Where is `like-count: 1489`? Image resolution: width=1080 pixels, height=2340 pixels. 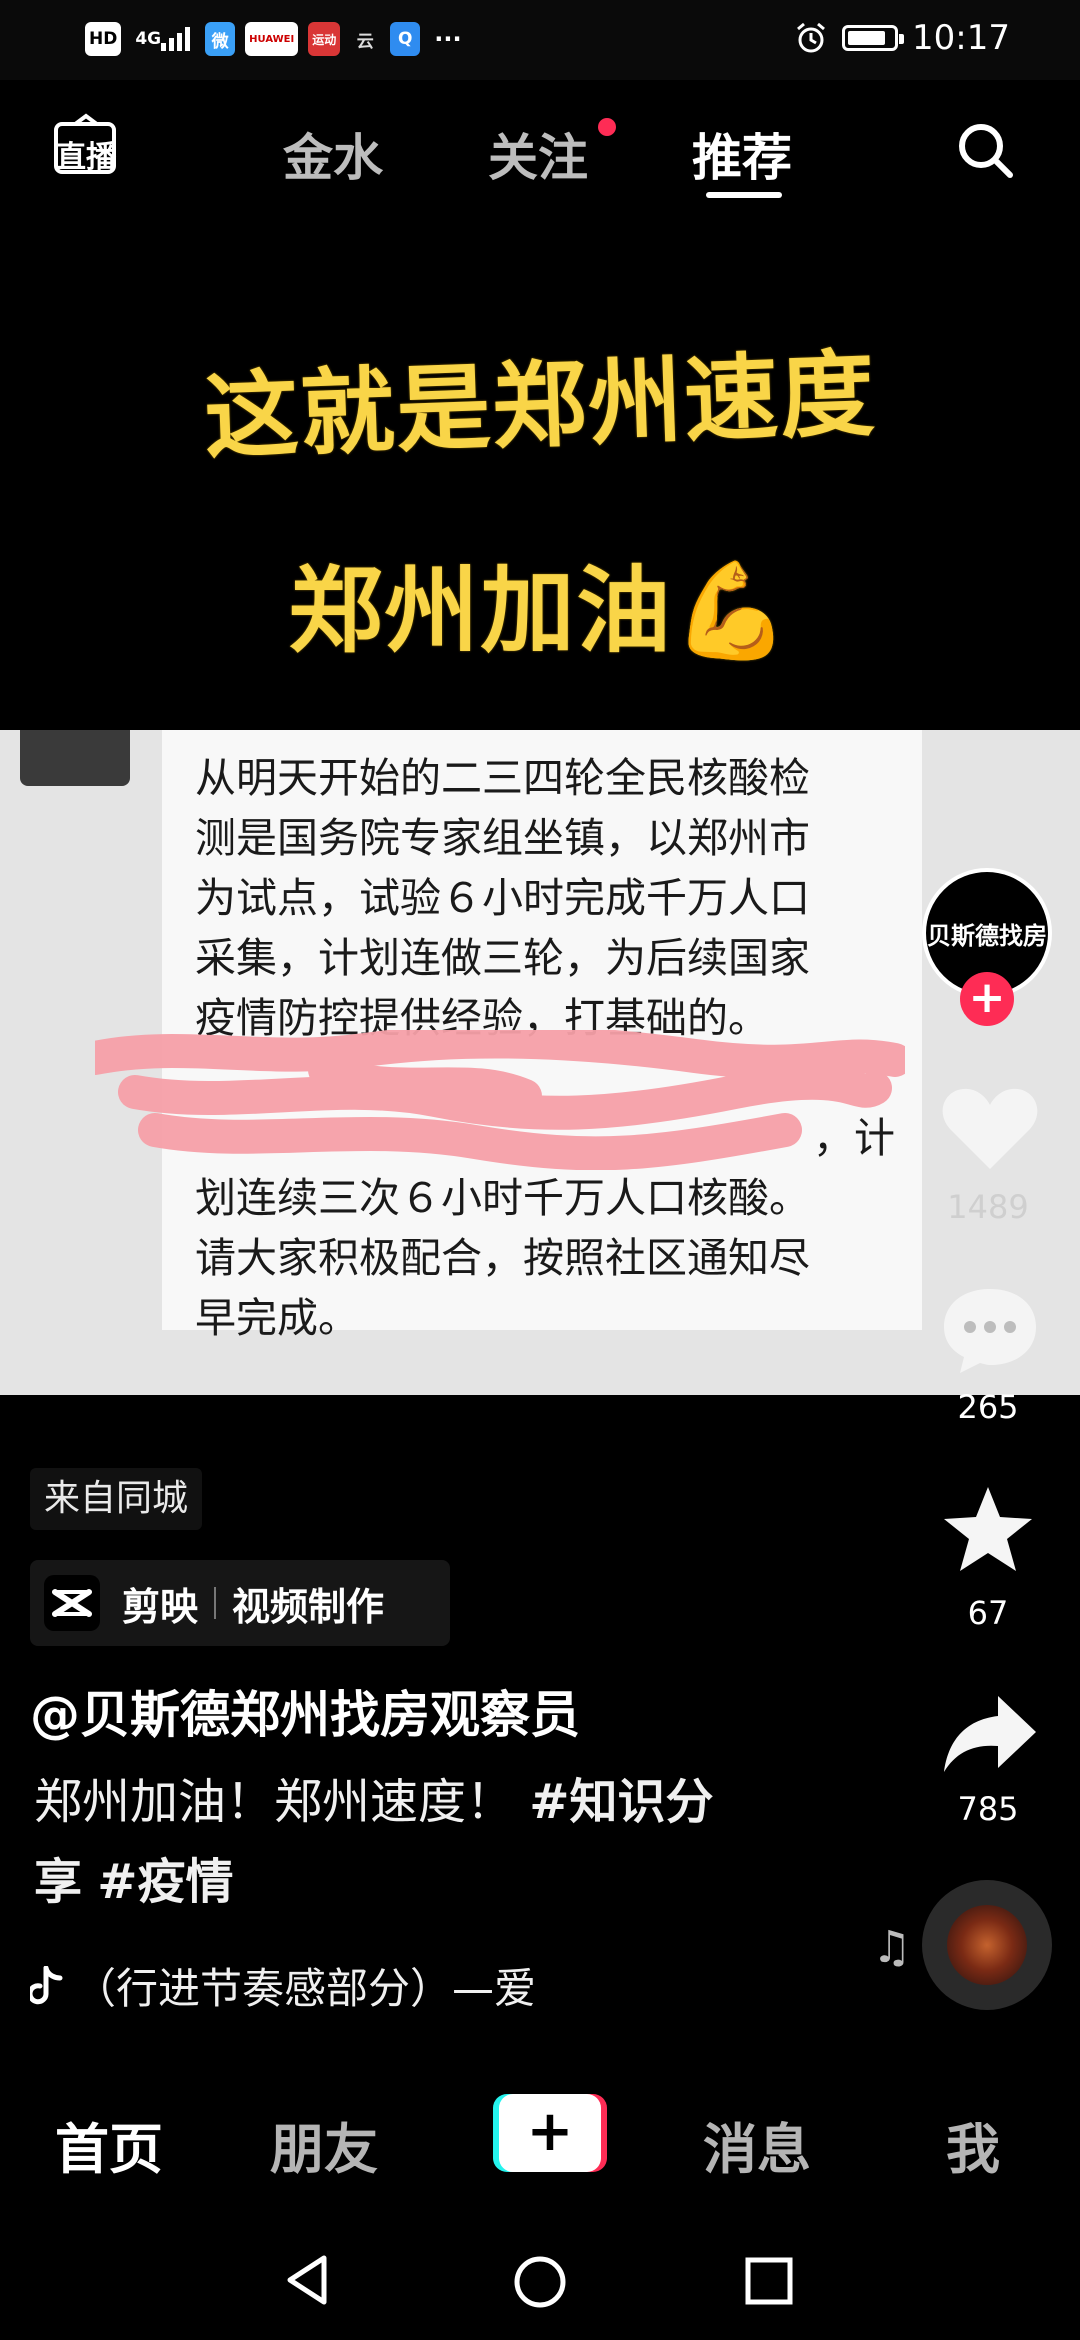 like-count: 1489 is located at coordinates (988, 1207).